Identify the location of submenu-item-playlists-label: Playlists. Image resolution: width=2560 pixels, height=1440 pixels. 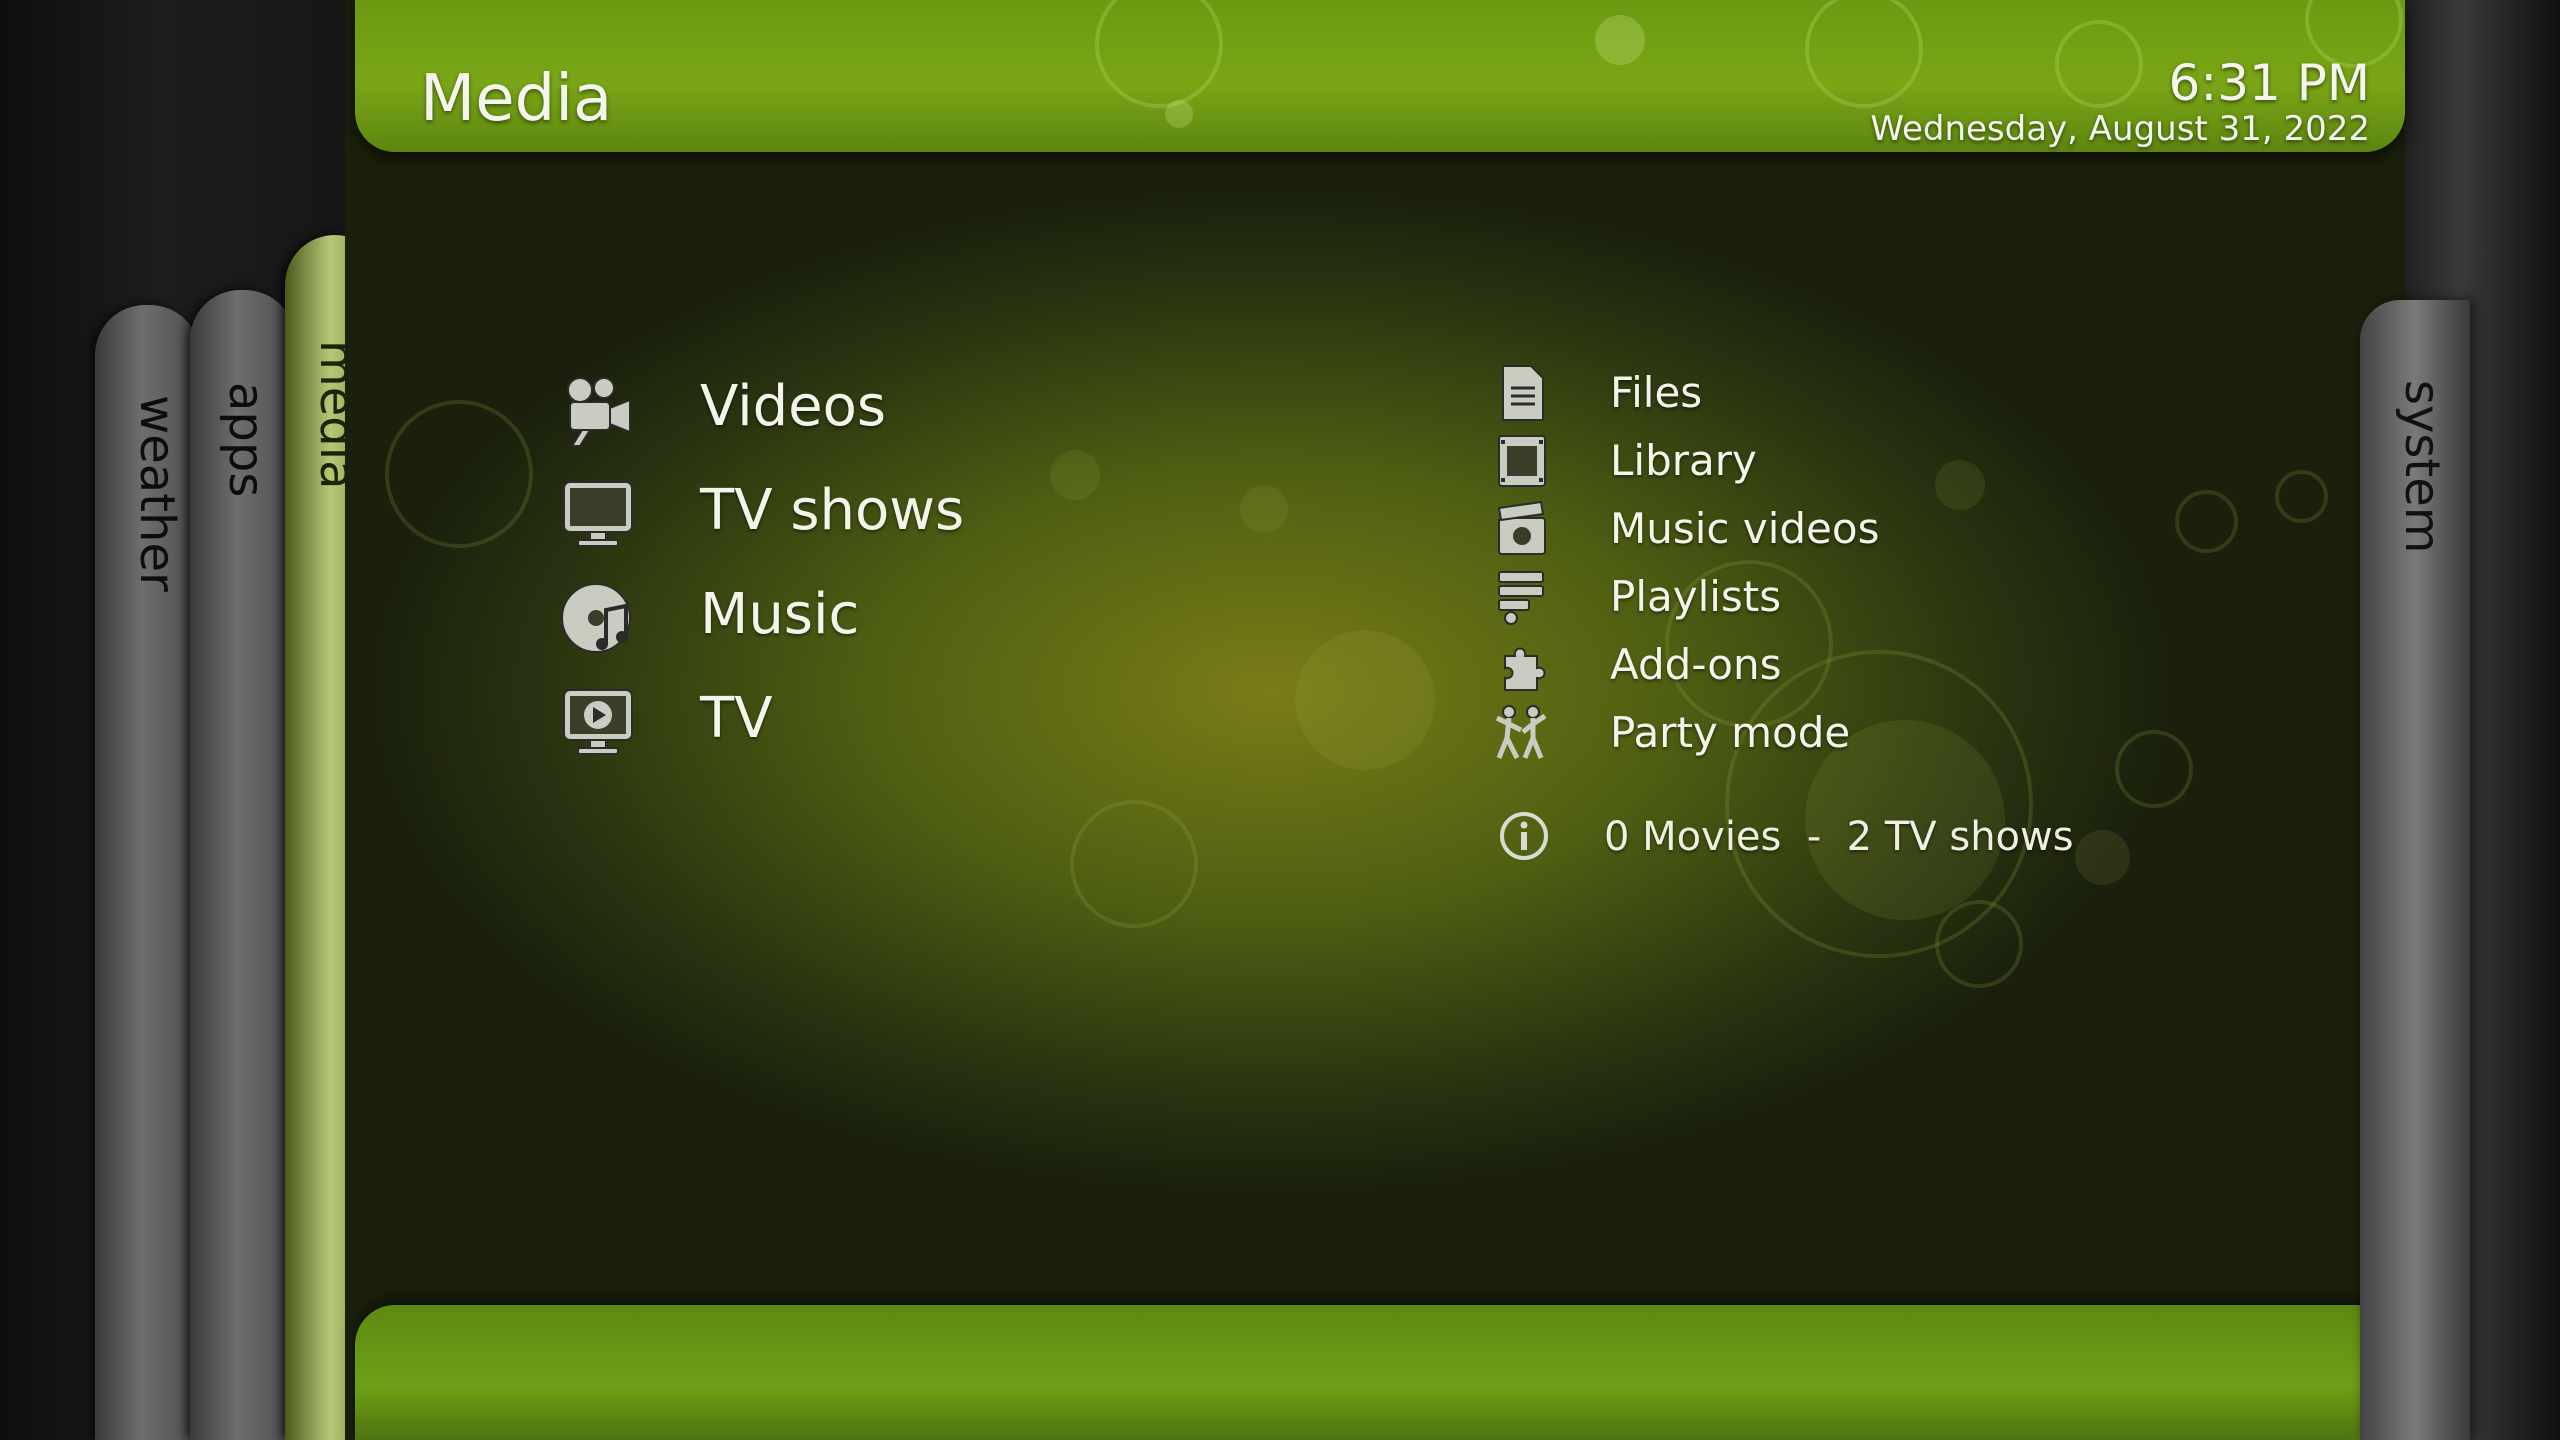
(1696, 596).